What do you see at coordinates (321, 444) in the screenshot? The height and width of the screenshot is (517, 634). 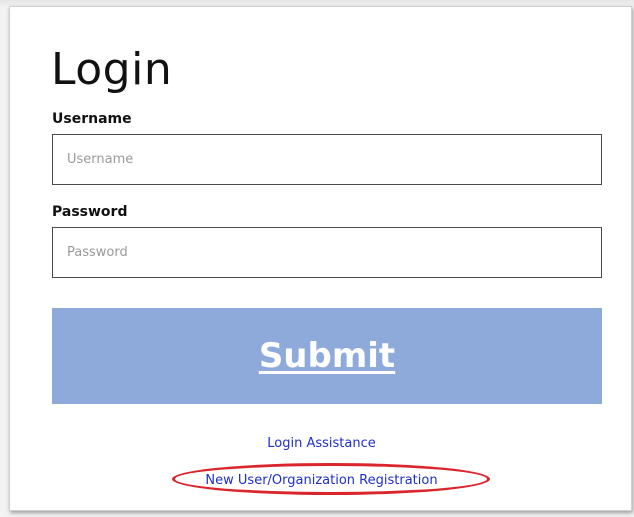 I see `login-assistance-link: Login Assistance` at bounding box center [321, 444].